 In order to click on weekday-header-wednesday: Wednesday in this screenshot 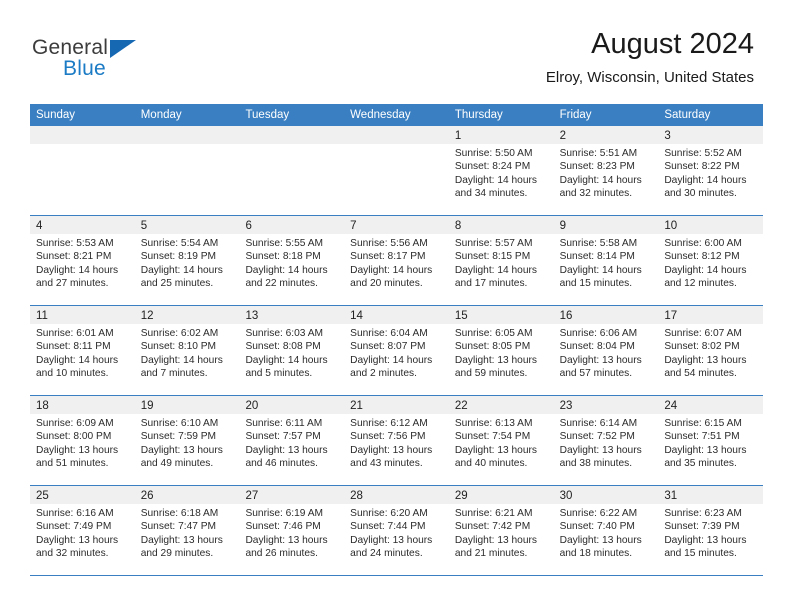, I will do `click(380, 115)`.